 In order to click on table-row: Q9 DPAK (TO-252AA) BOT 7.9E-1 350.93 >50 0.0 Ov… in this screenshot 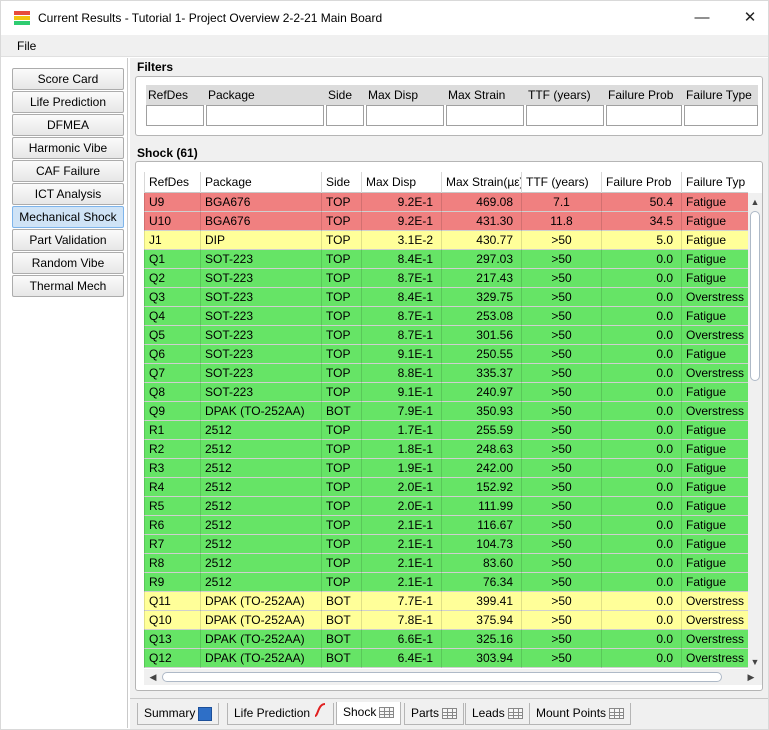, I will do `click(446, 411)`.